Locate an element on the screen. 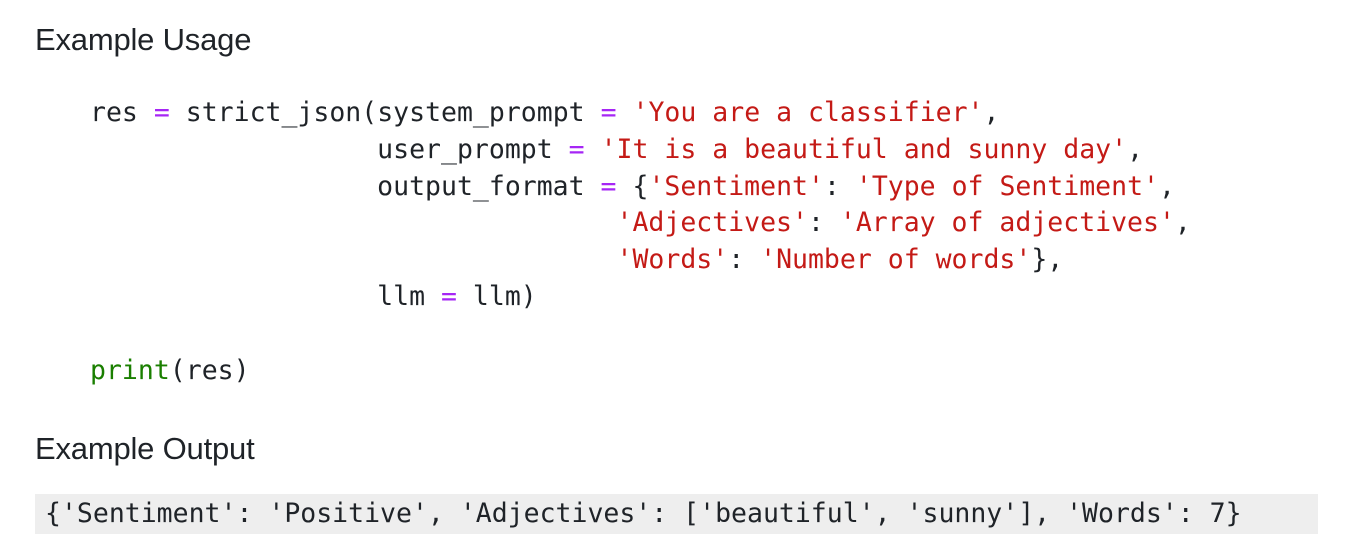 This screenshot has width=1352, height=558. code-text: { is located at coordinates (632, 186).